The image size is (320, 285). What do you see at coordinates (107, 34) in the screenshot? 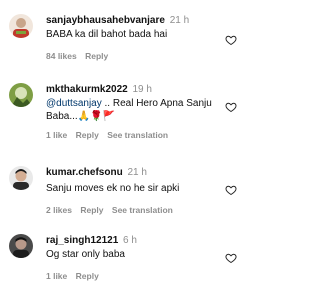
I see `comment-text: BABA ka dil bahot bada hai` at bounding box center [107, 34].